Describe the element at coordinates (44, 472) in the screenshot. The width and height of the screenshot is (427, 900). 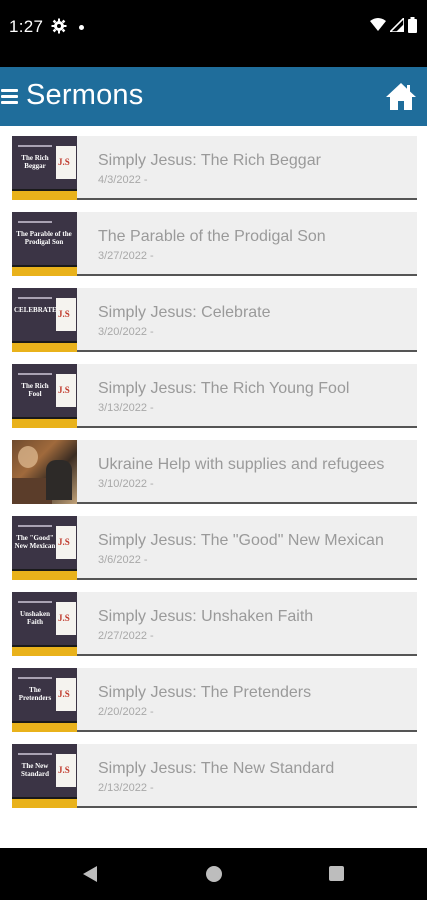
I see `sermon-thumbnail` at that location.